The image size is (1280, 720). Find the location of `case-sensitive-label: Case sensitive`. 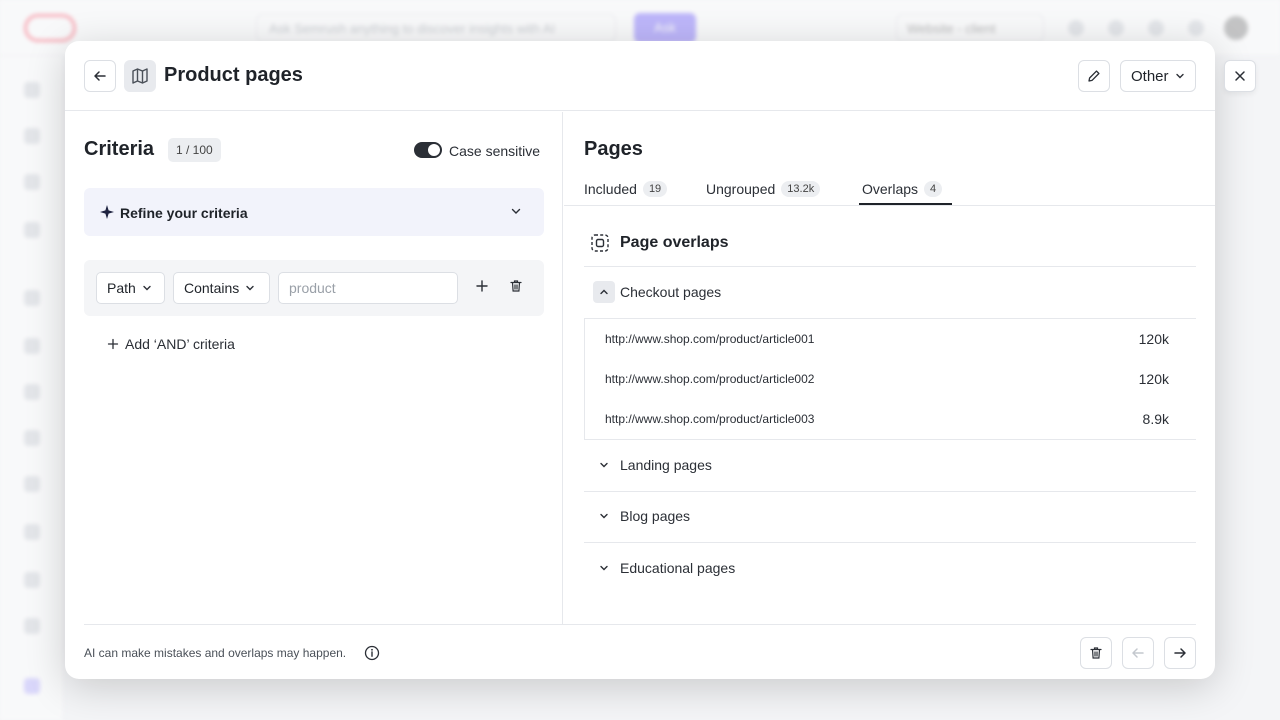

case-sensitive-label: Case sensitive is located at coordinates (495, 151).